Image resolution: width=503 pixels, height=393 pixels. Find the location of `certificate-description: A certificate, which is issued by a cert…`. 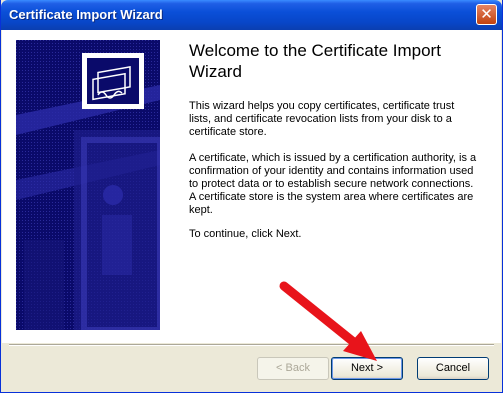

certificate-description: A certificate, which is issued by a cert… is located at coordinates (333, 184).